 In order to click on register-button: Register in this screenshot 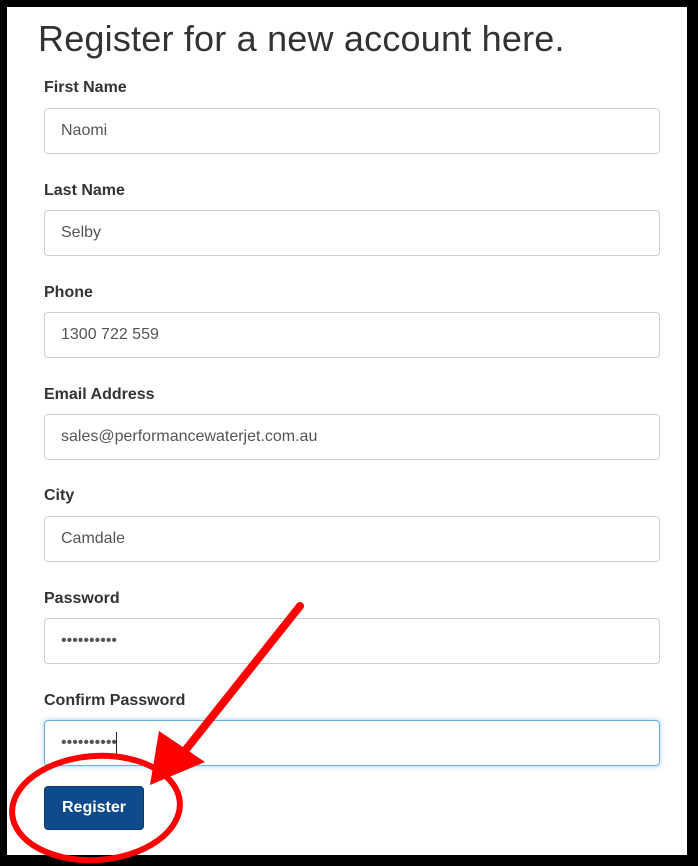, I will do `click(94, 808)`.